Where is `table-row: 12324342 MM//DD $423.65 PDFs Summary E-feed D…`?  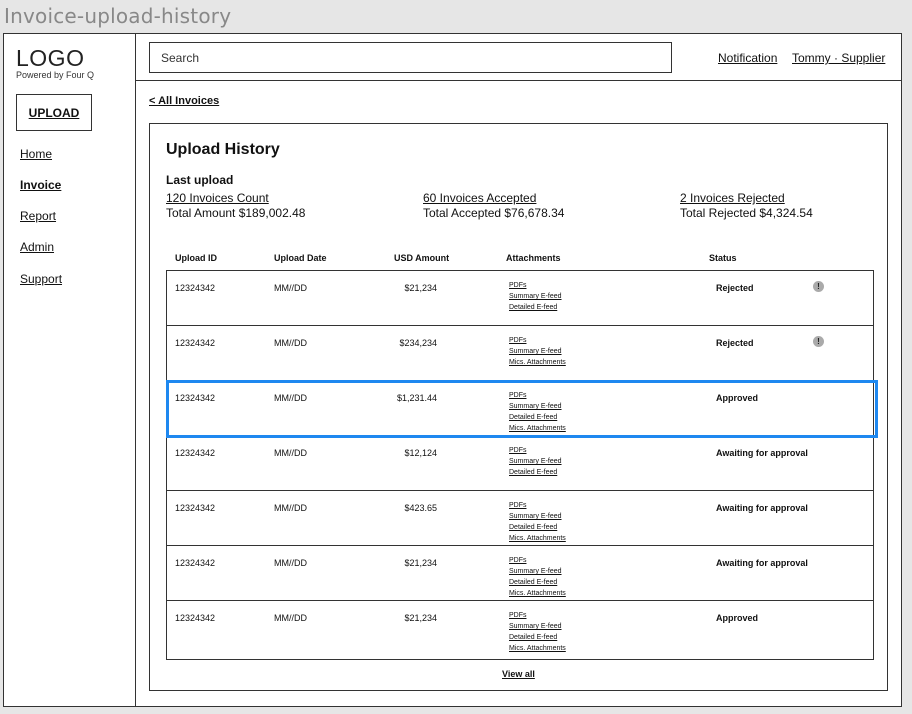 table-row: 12324342 MM//DD $423.65 PDFs Summary E-feed D… is located at coordinates (520, 518).